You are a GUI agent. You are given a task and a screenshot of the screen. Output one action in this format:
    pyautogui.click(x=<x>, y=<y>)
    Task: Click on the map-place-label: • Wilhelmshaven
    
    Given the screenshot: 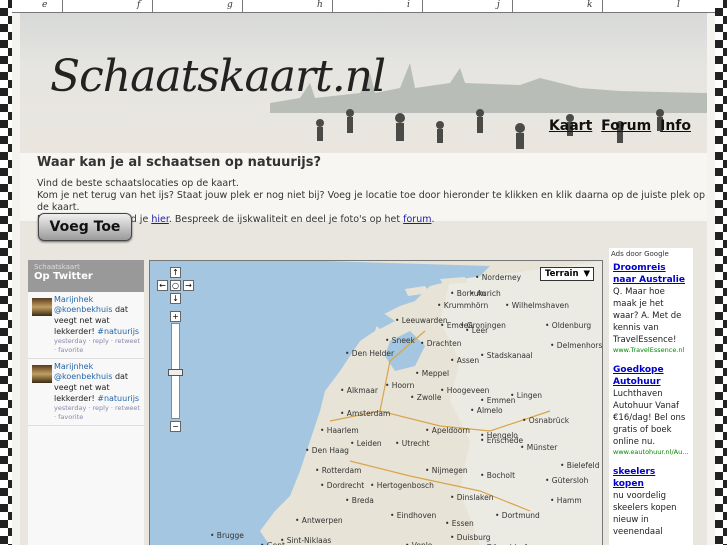 What is the action you would take?
    pyautogui.click(x=537, y=305)
    